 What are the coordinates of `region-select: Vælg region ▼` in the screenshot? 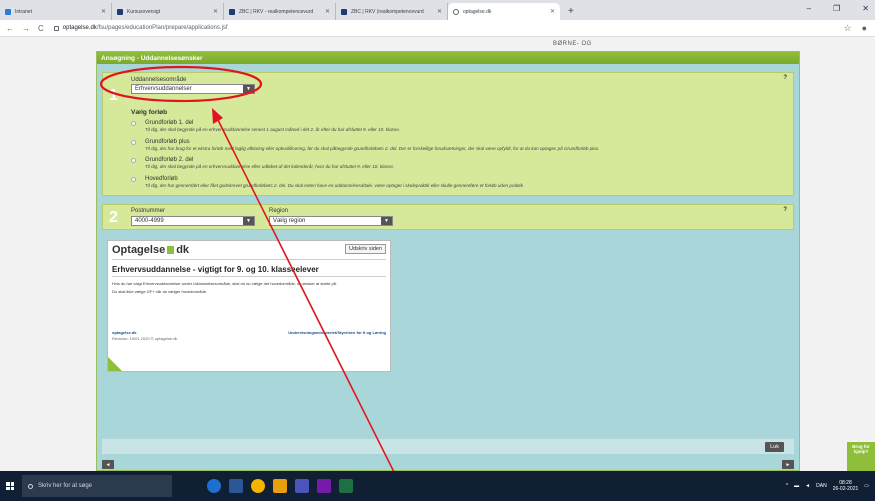 It's located at (331, 221).